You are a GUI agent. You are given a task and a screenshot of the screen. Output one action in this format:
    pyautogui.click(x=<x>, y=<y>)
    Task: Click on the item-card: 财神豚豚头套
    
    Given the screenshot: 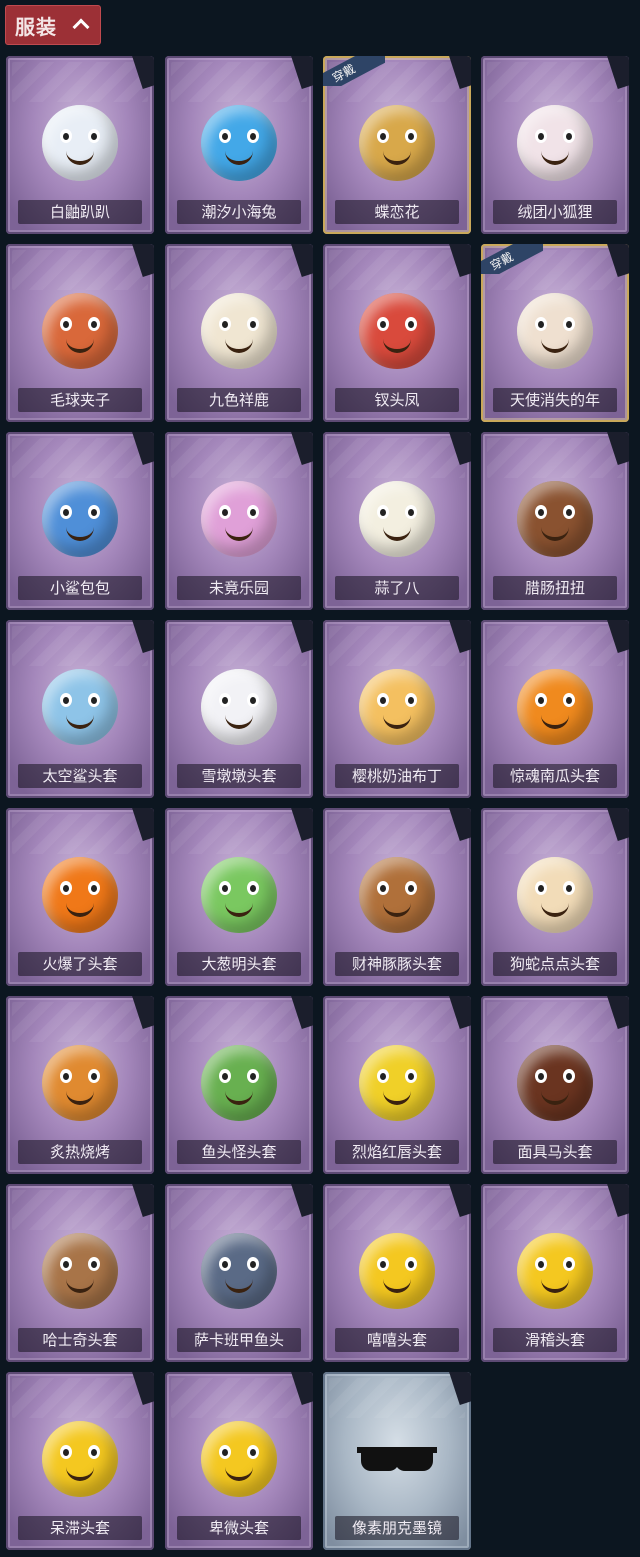 What is the action you would take?
    pyautogui.click(x=397, y=897)
    